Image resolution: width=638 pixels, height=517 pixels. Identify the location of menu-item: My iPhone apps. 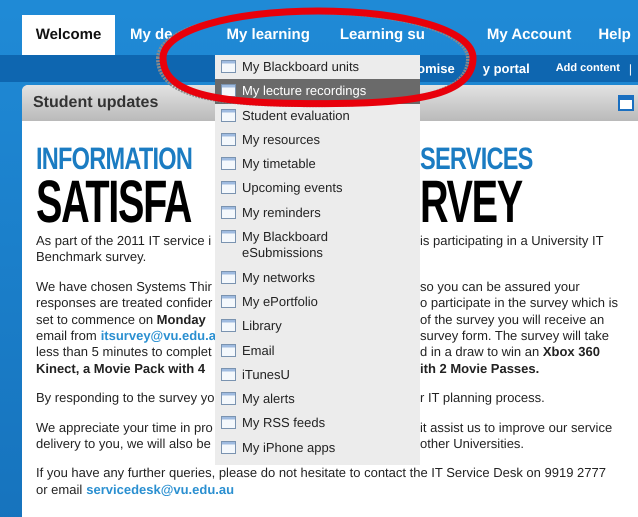
(317, 448).